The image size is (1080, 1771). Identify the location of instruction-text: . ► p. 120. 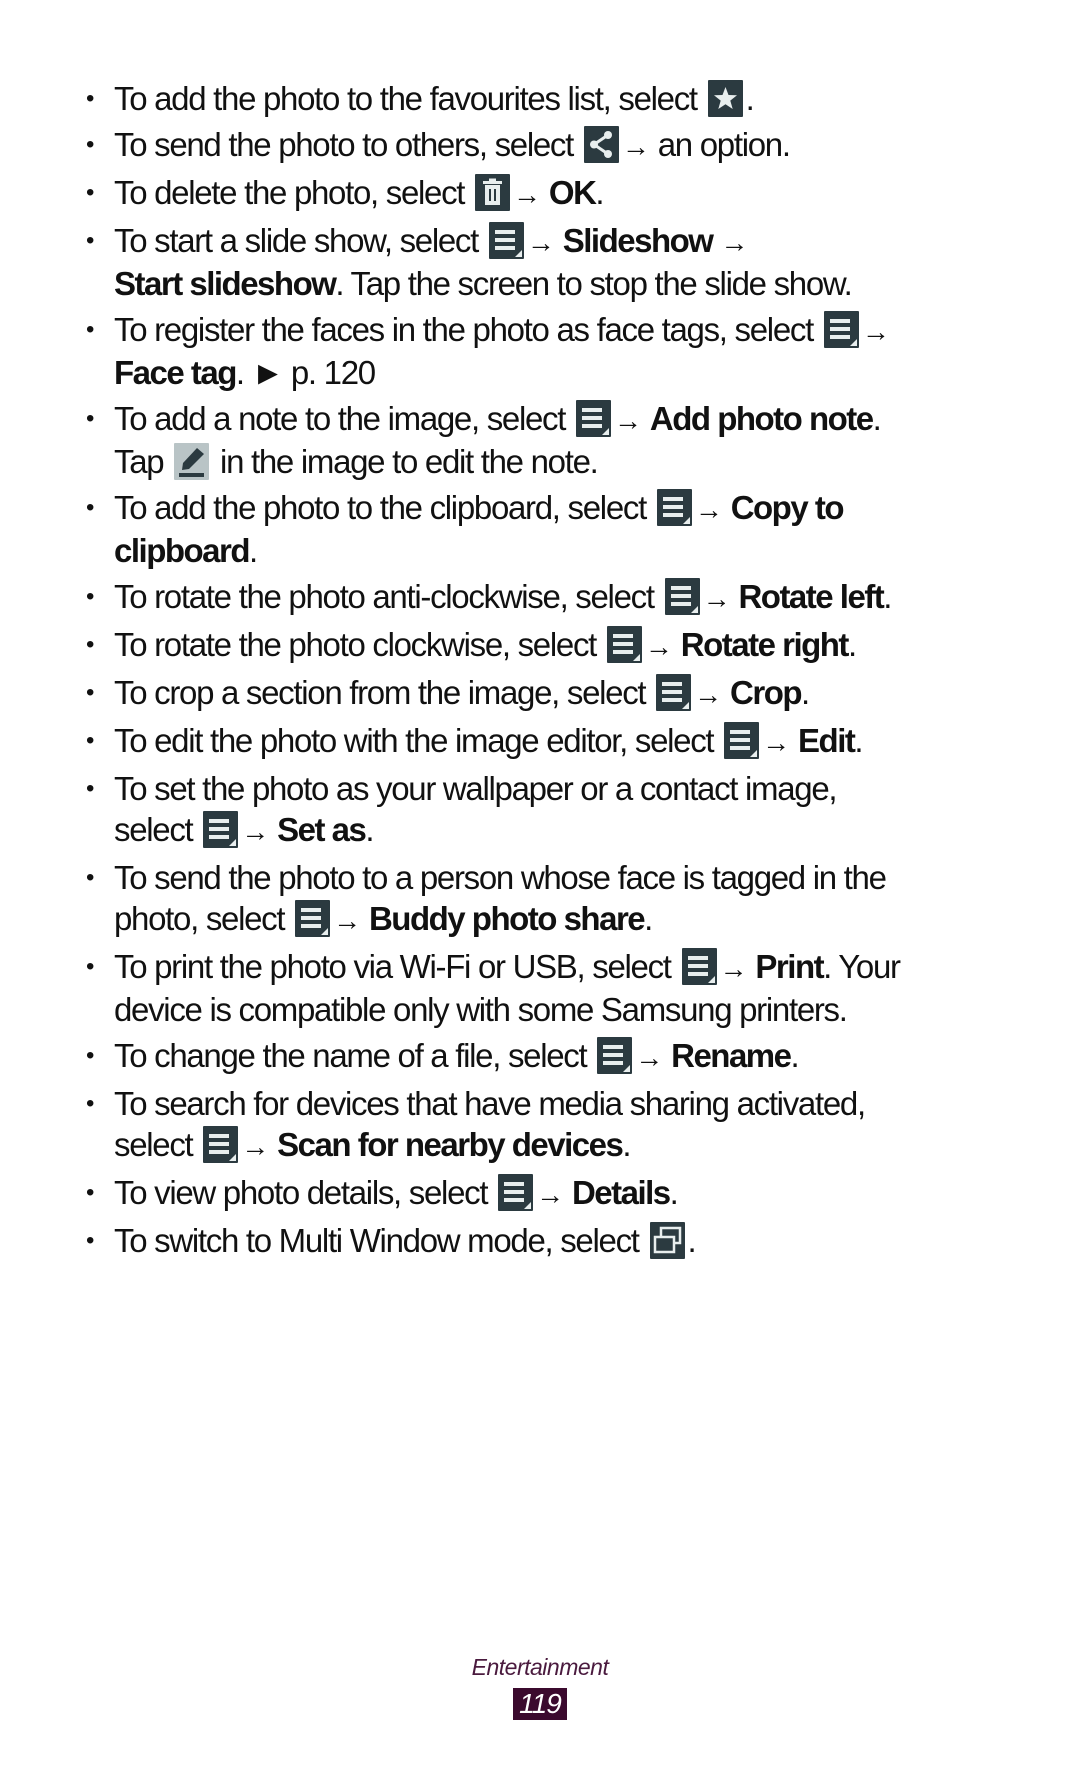
(305, 372).